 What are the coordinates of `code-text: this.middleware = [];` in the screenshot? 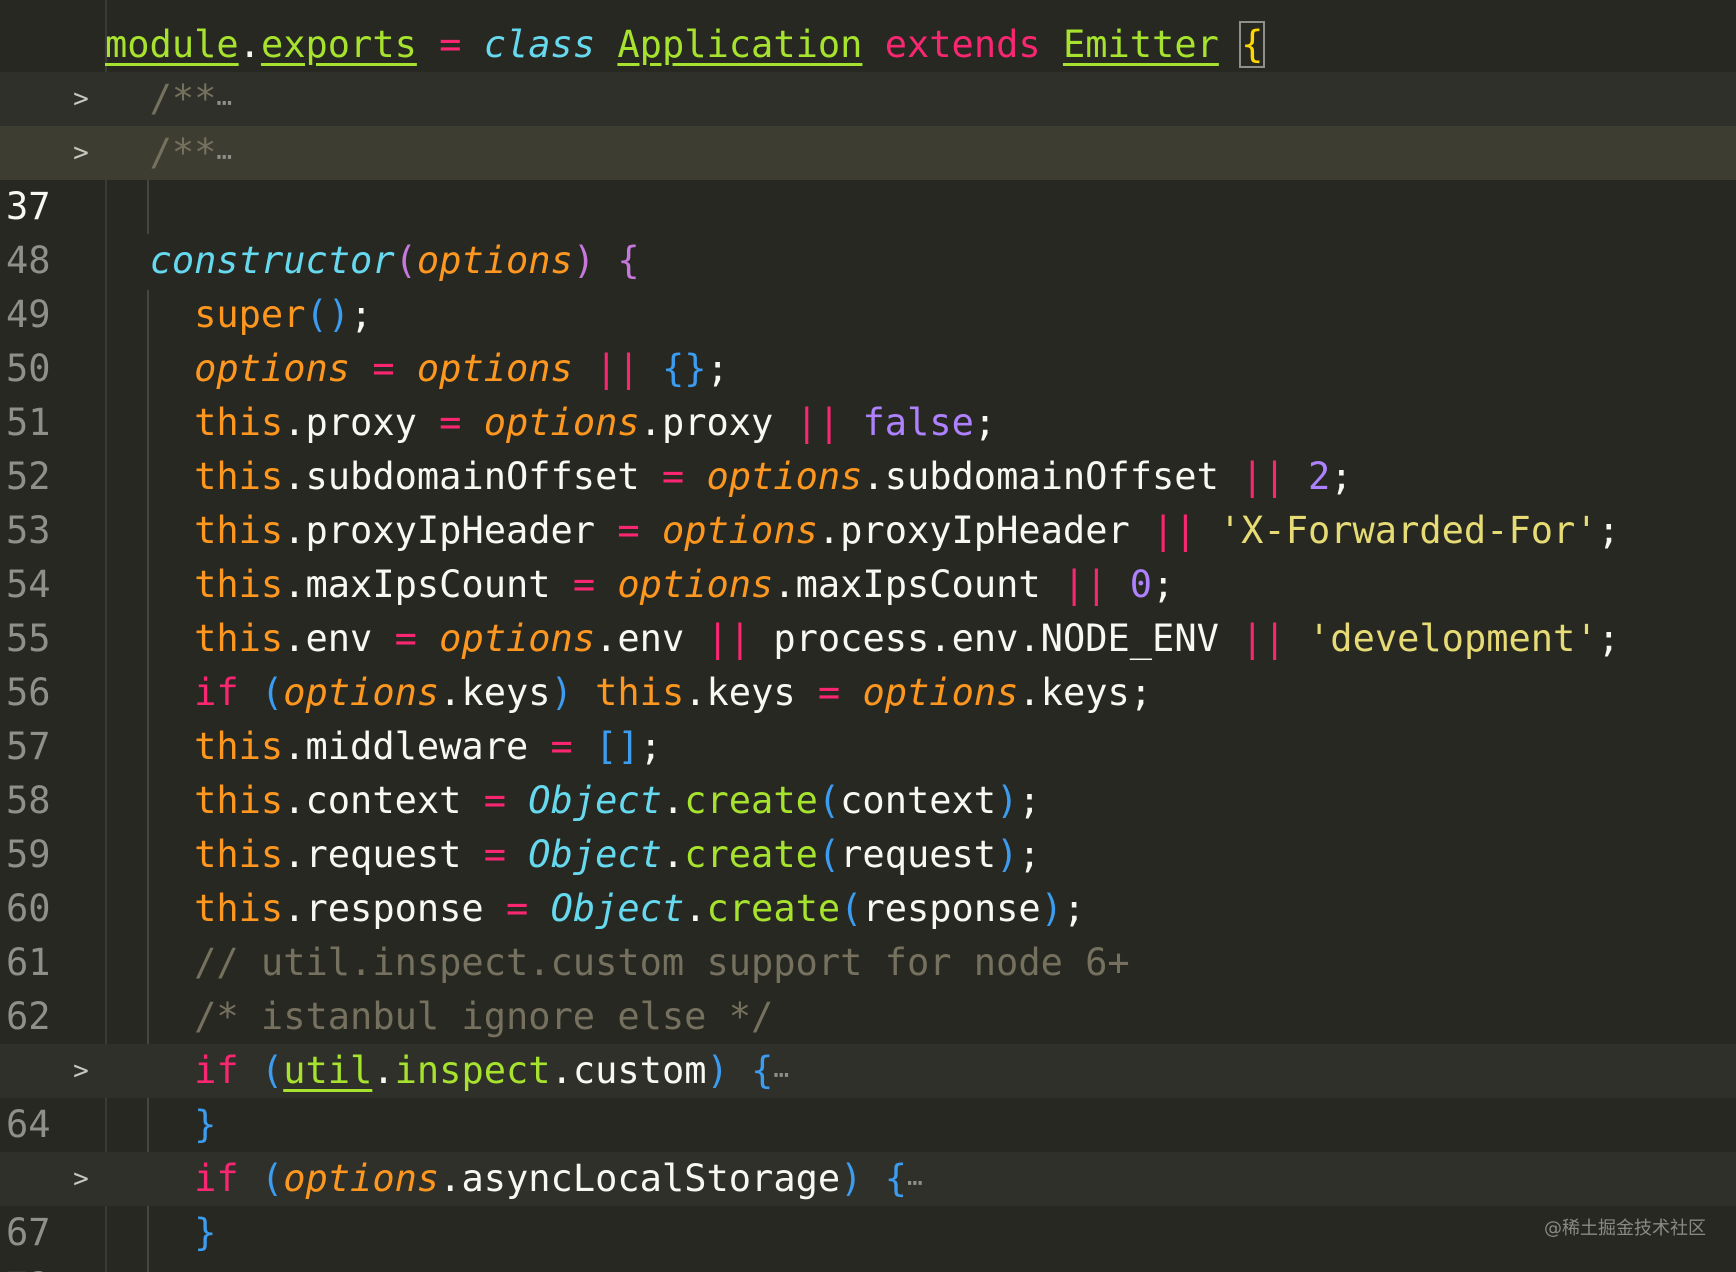 It's located at (428, 746).